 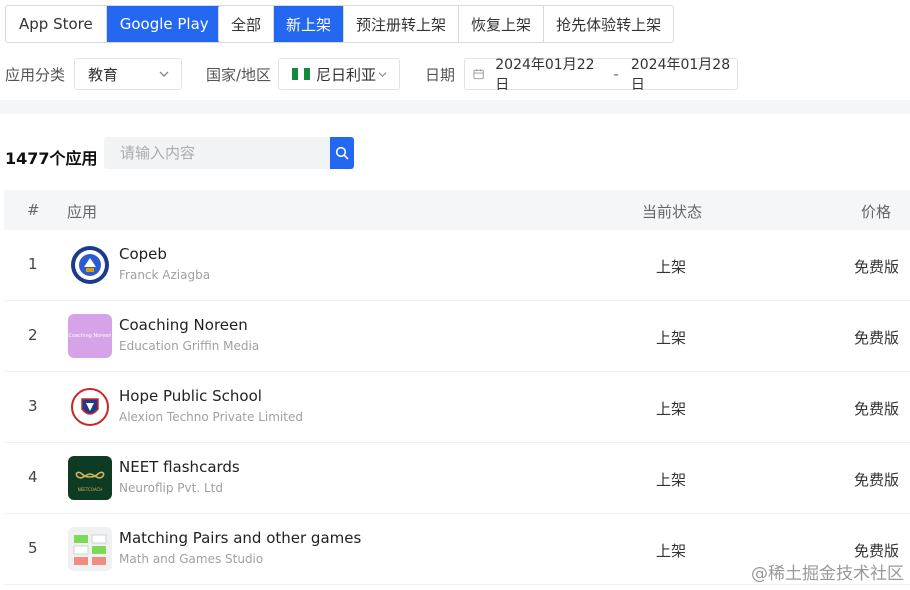 What do you see at coordinates (90, 489) in the screenshot?
I see `icon-text: NEETCOACH` at bounding box center [90, 489].